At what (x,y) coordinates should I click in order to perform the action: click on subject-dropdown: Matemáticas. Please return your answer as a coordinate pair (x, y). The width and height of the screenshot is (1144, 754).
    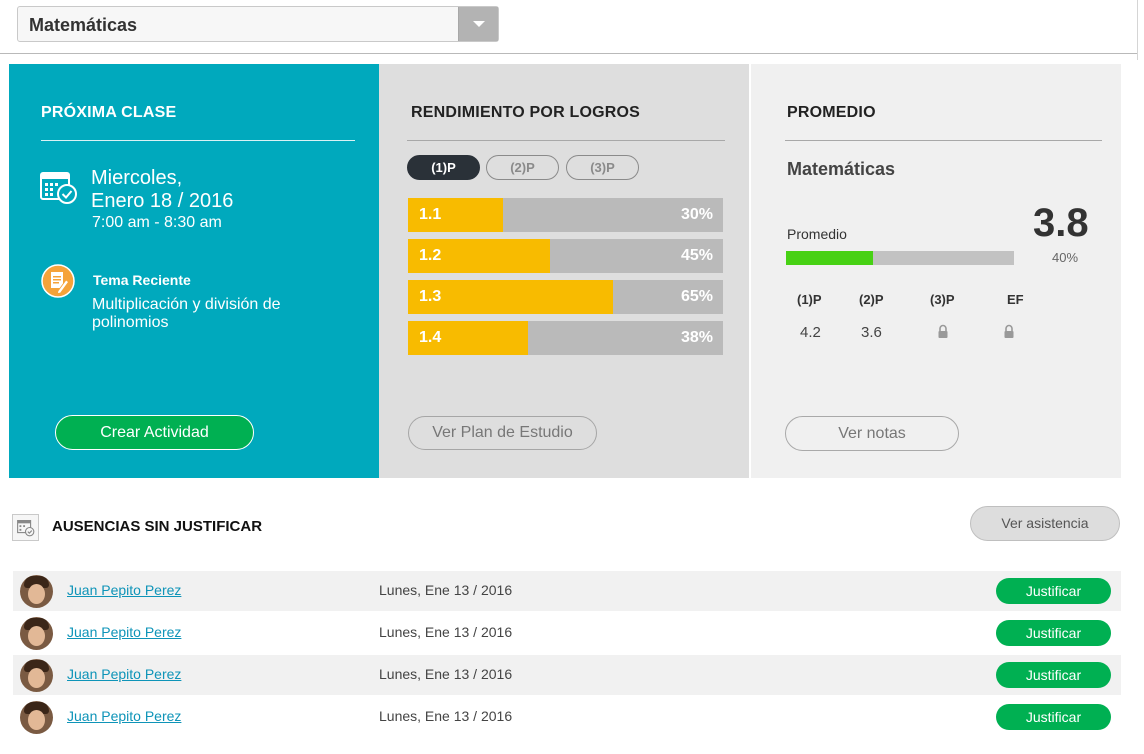
    Looking at the image, I should click on (258, 24).